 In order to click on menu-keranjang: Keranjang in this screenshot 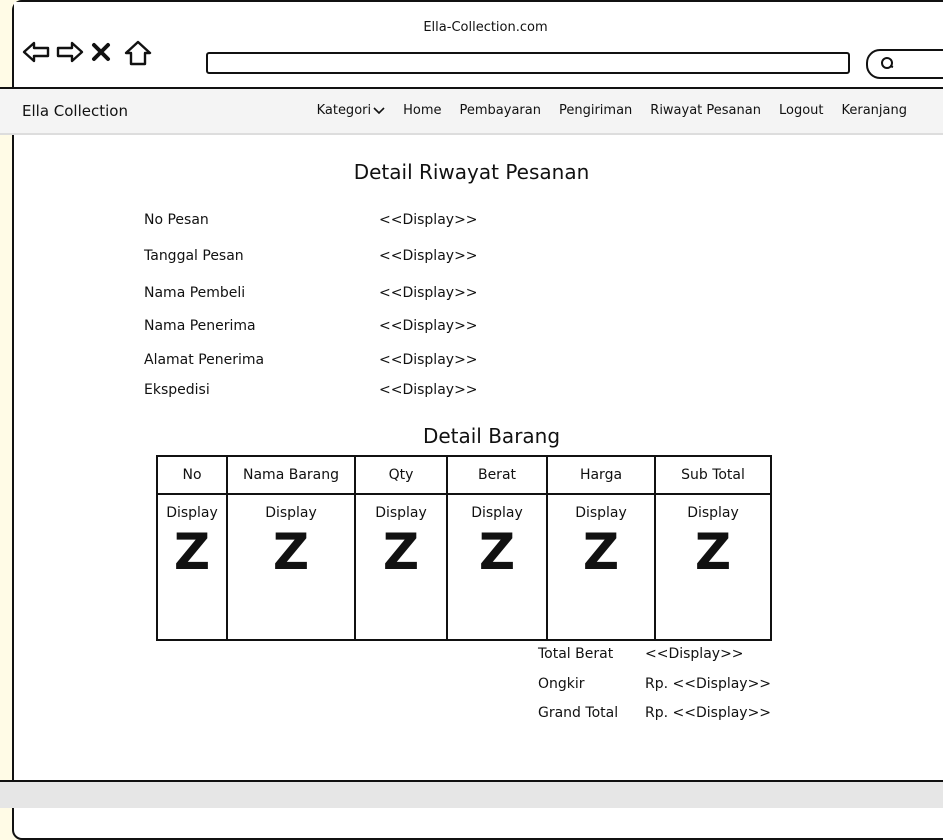, I will do `click(875, 110)`.